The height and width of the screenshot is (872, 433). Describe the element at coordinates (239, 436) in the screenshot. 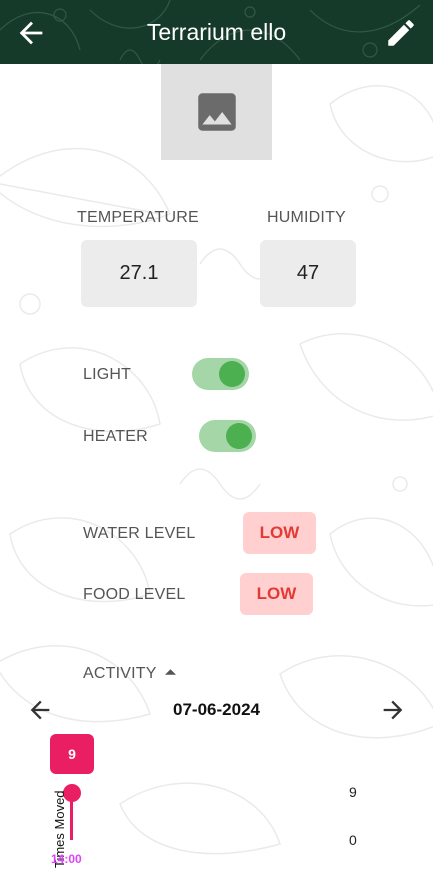

I see `heater-toggle-knob` at that location.